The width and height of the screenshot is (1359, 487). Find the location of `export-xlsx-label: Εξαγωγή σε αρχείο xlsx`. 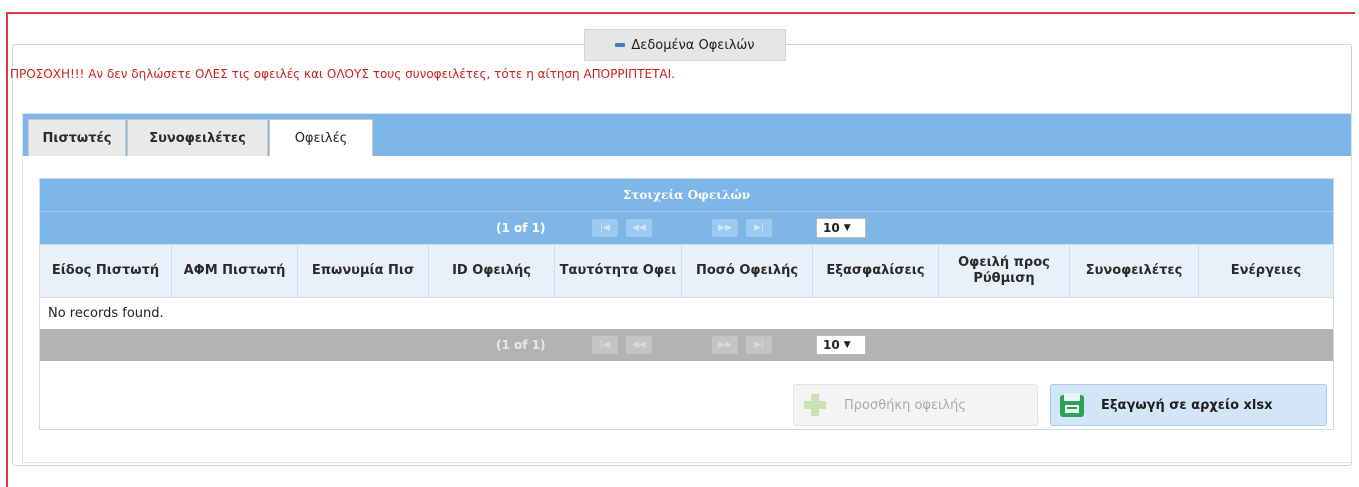

export-xlsx-label: Εξαγωγή σε αρχείο xlsx is located at coordinates (1187, 405).